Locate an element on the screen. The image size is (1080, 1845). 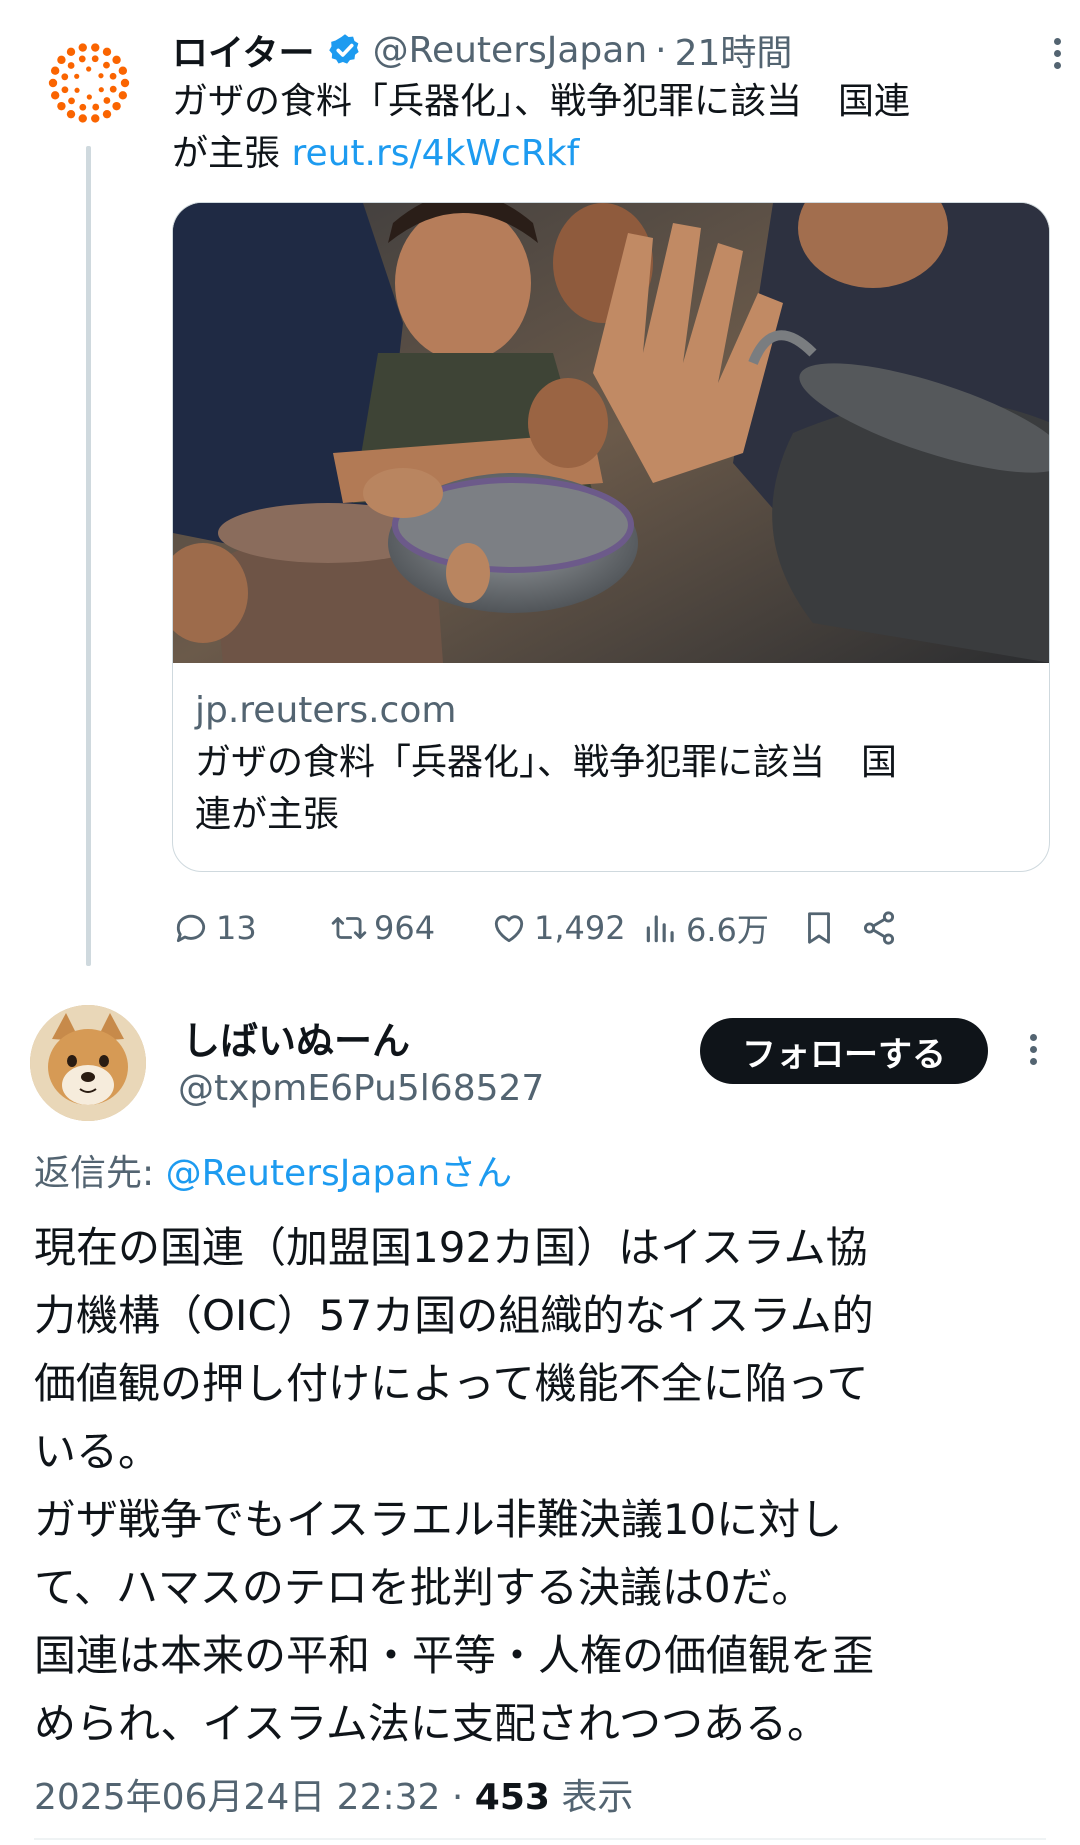
heart-icon is located at coordinates (509, 929).